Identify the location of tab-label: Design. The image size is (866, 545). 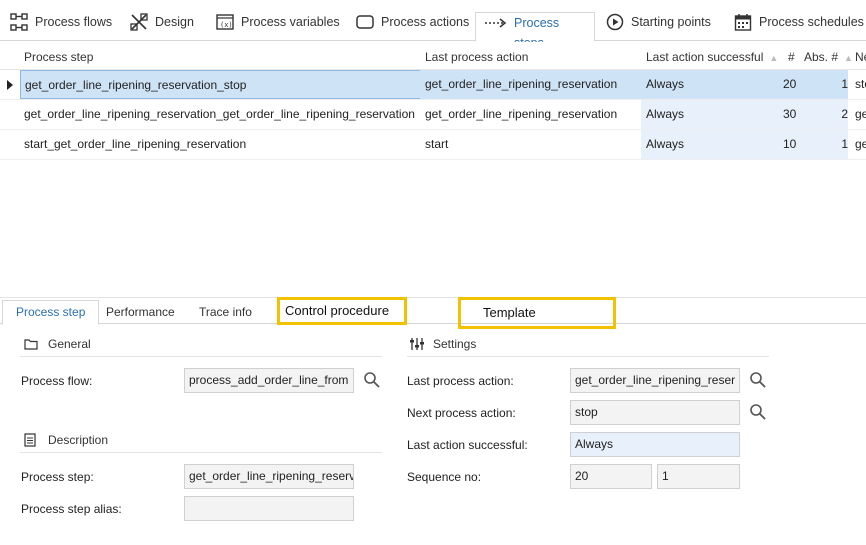
(174, 22).